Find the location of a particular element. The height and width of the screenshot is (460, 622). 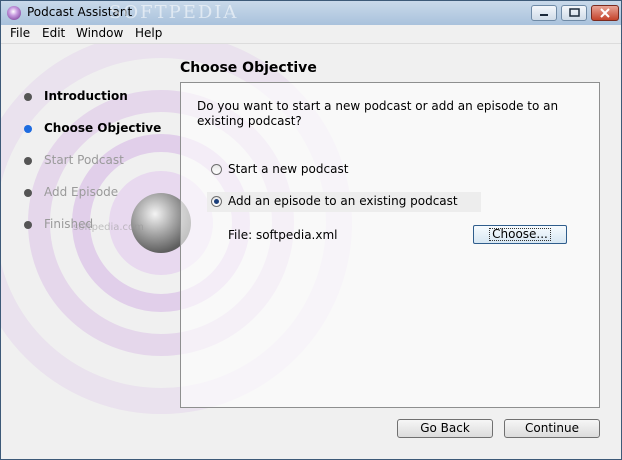

menu-edit: Edit is located at coordinates (53, 33).